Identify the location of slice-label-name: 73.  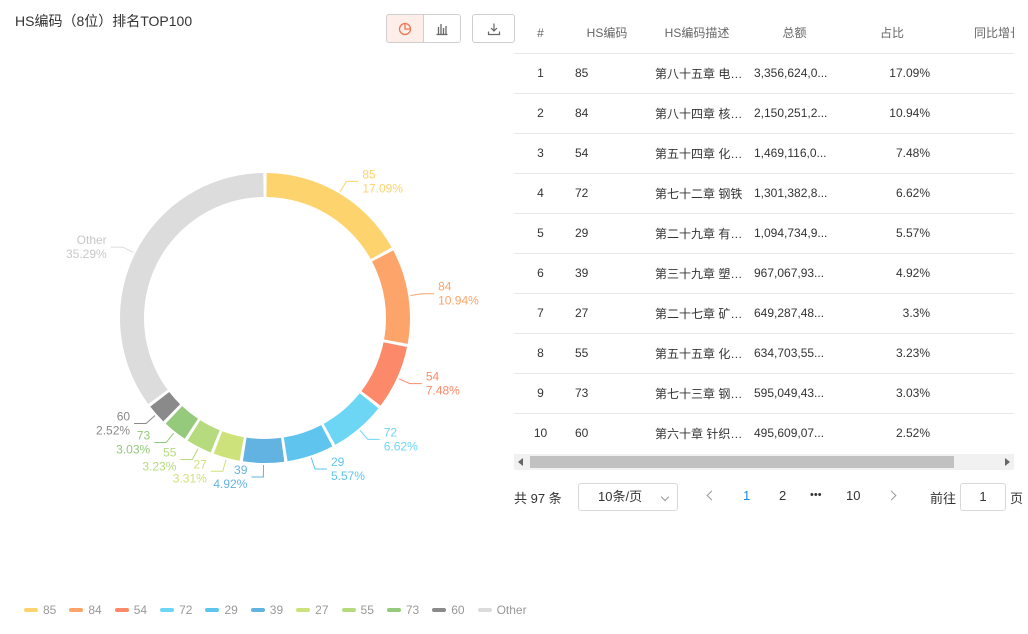
(144, 436).